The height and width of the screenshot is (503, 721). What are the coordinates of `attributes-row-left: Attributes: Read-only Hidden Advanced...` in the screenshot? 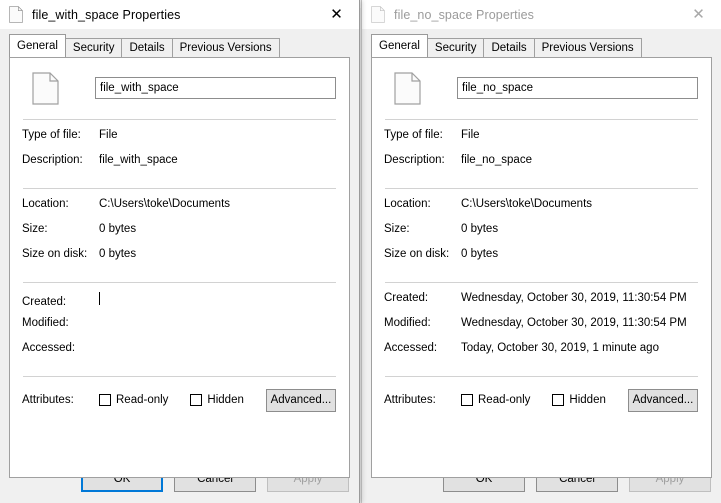 It's located at (179, 396).